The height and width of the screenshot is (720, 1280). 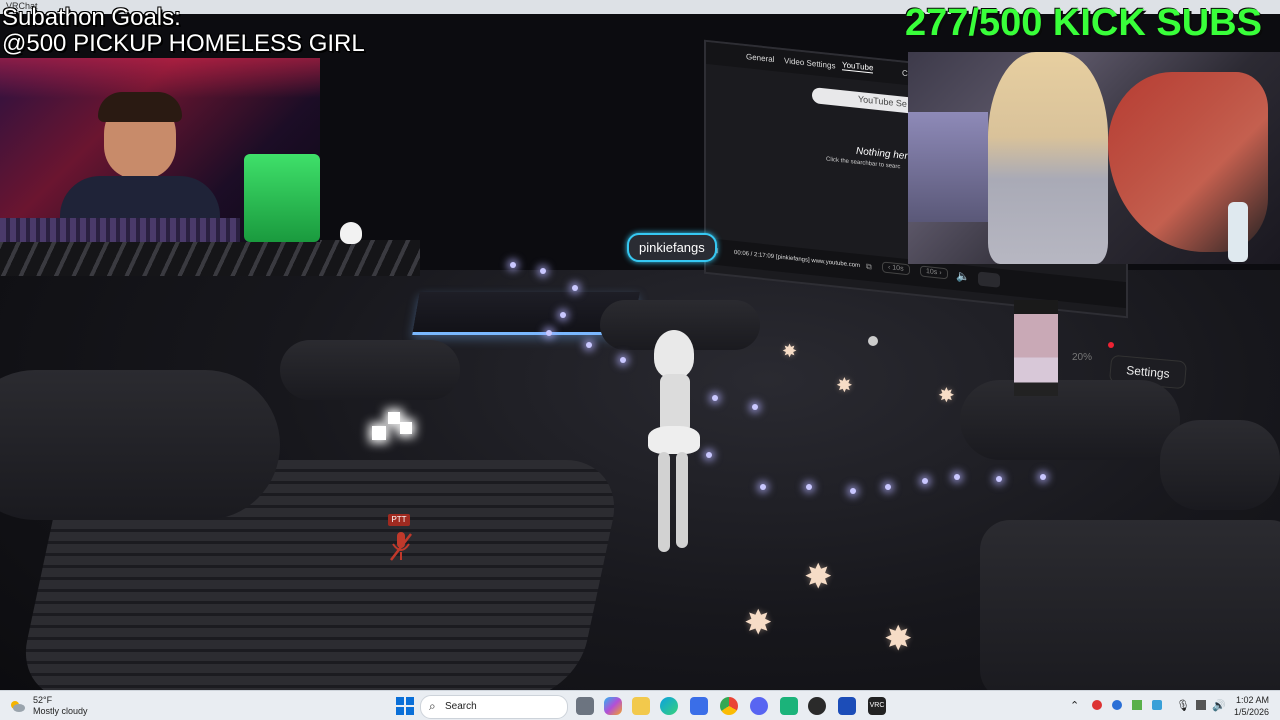 I want to click on app-icon, so click(x=789, y=706).